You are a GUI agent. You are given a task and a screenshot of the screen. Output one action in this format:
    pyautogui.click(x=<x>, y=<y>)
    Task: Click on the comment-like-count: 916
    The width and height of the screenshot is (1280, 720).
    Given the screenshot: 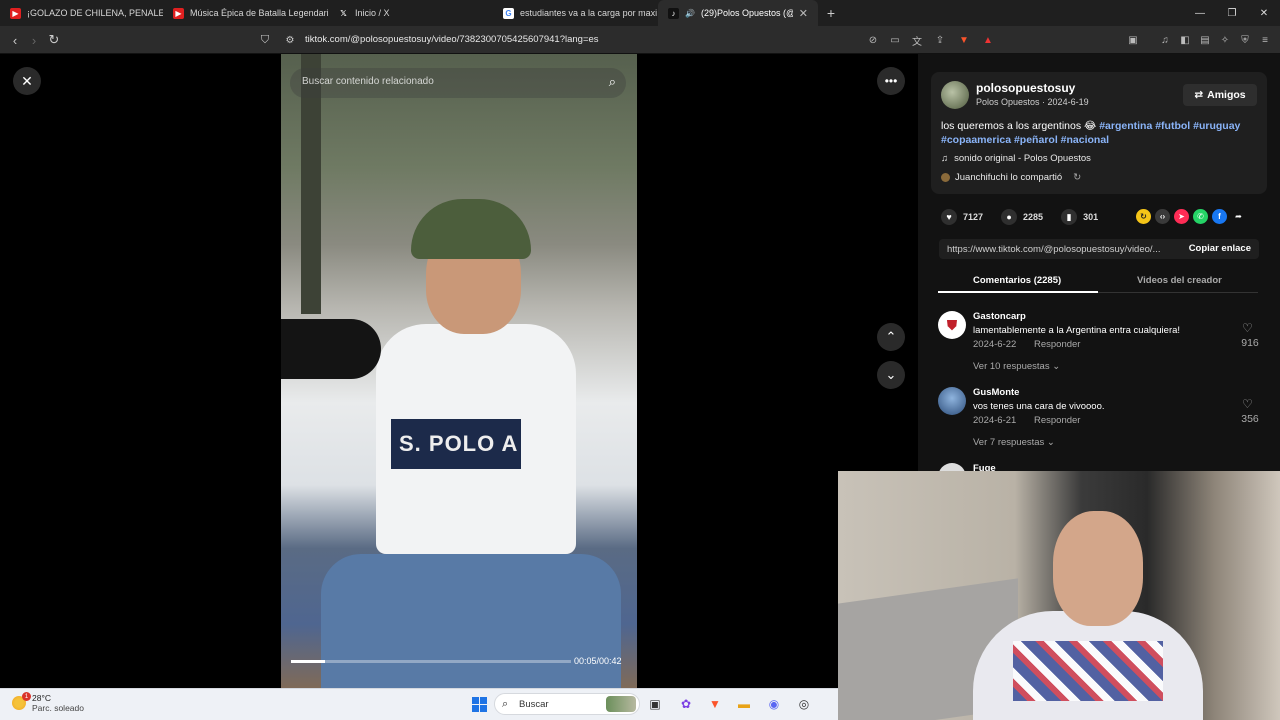 What is the action you would take?
    pyautogui.click(x=1250, y=343)
    